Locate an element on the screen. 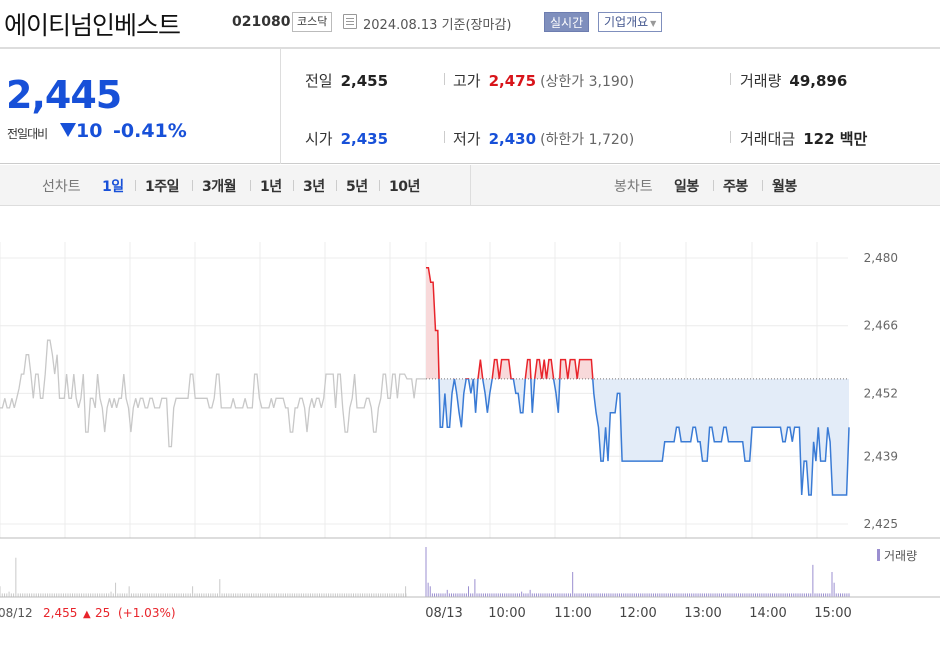 The width and height of the screenshot is (940, 651). x-tick-label: 11:00 is located at coordinates (572, 613).